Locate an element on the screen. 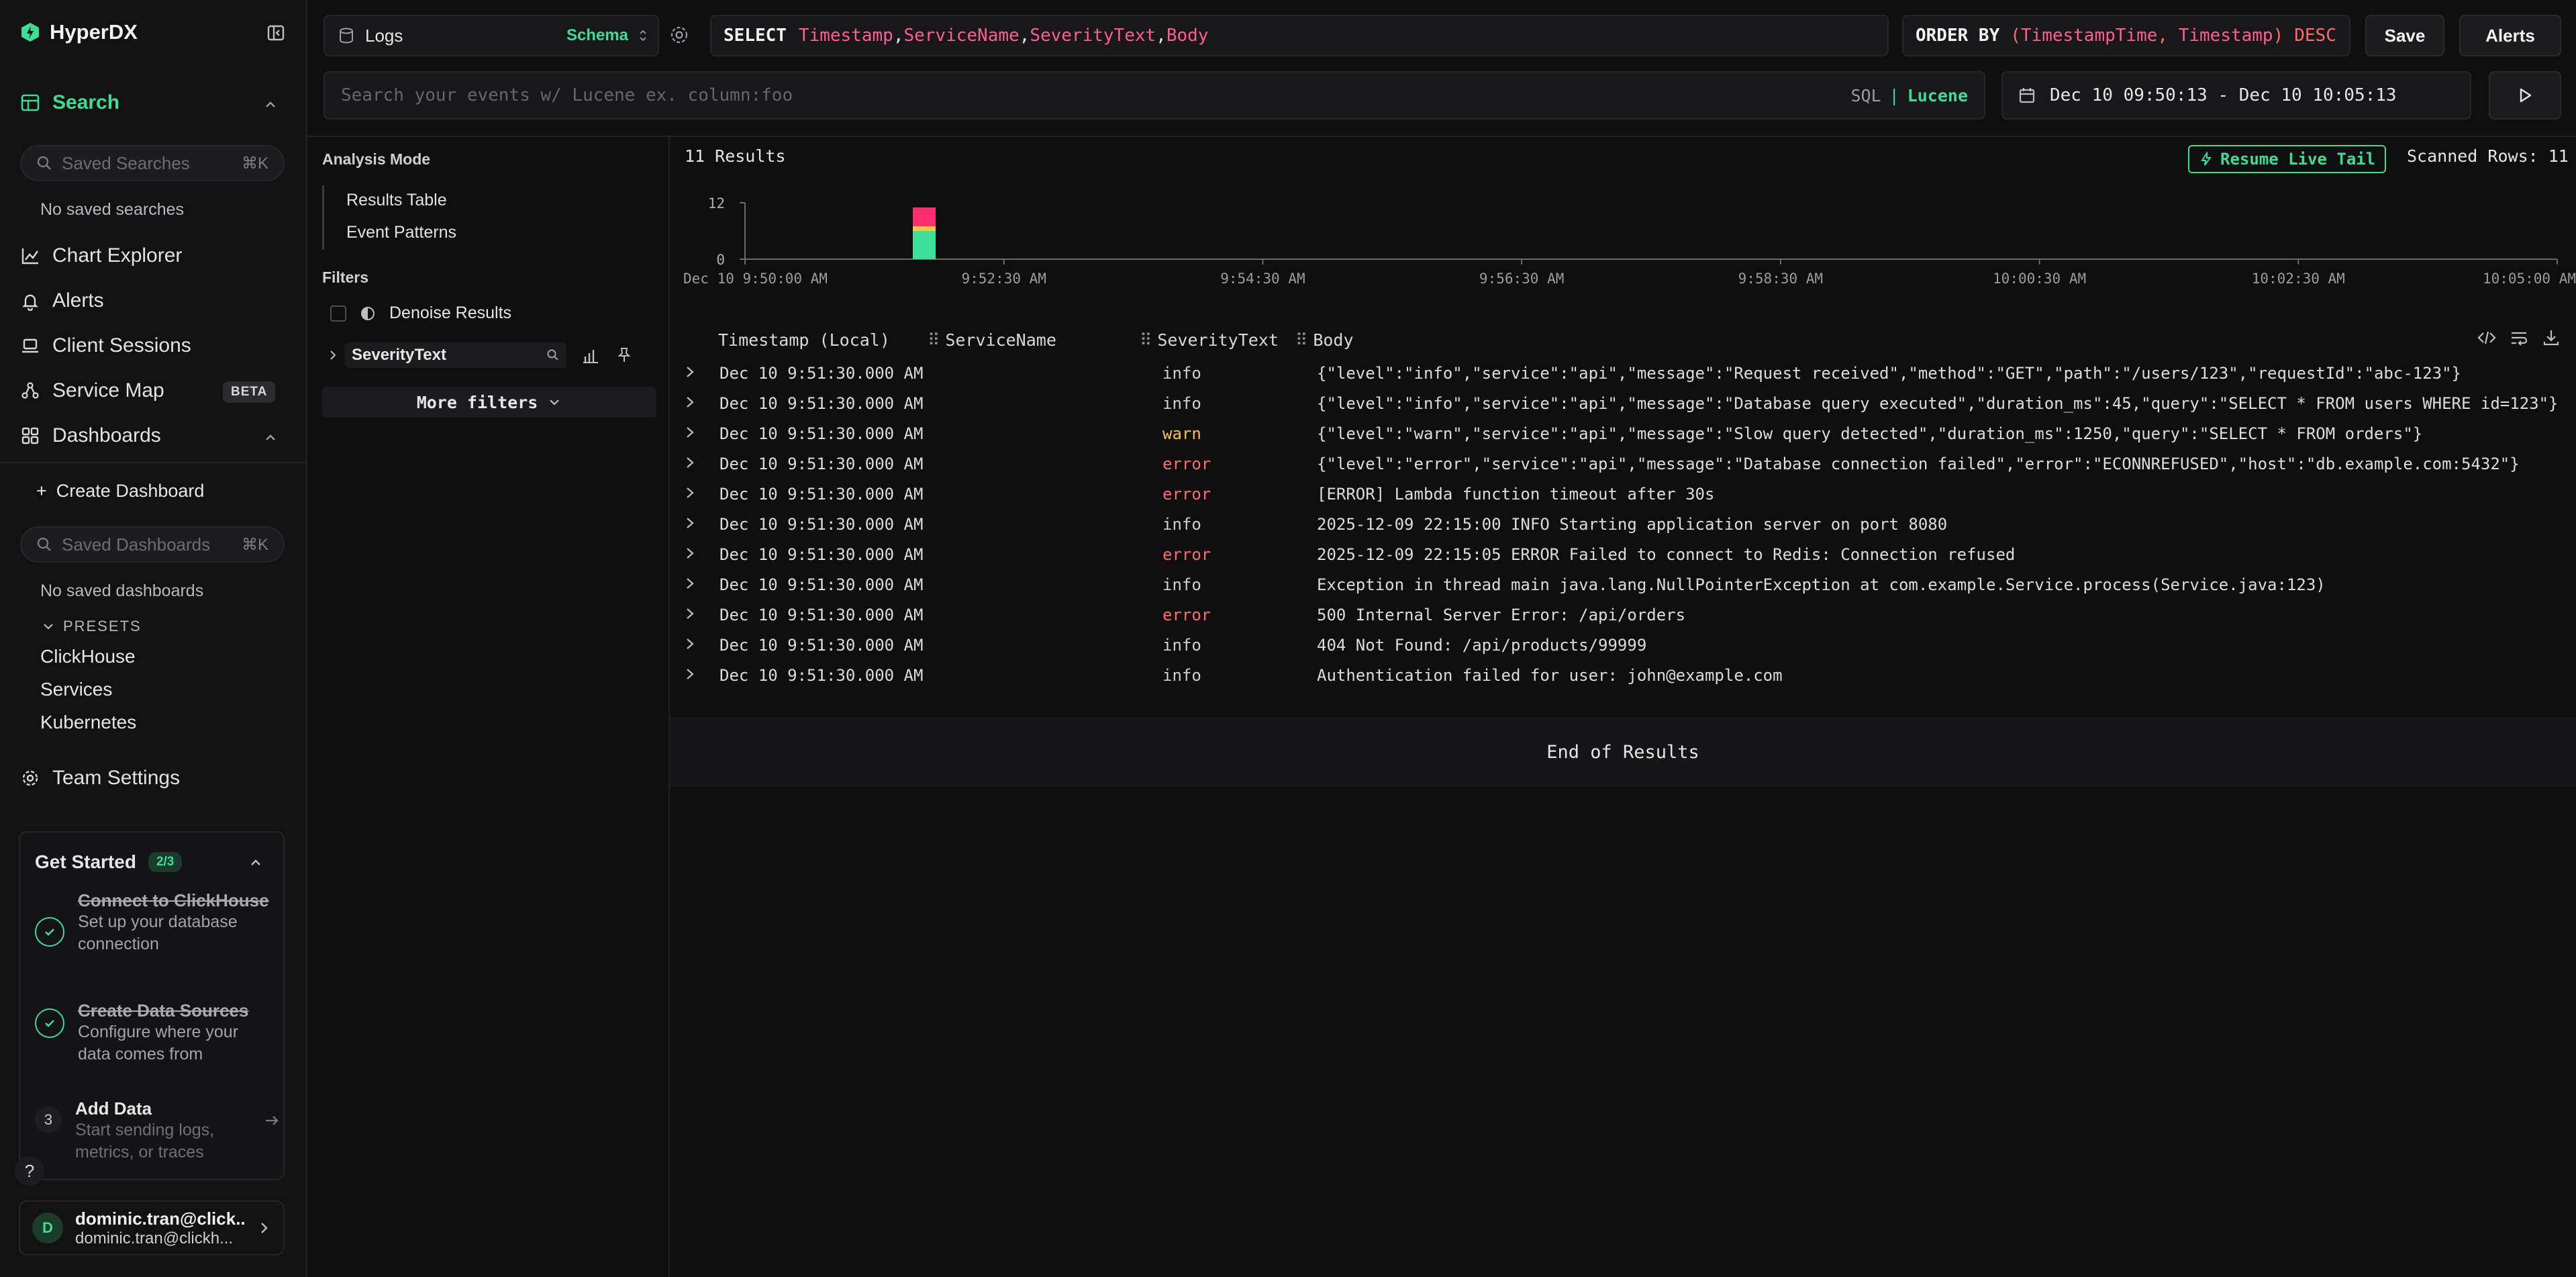 The image size is (2576, 1277). download-icon is located at coordinates (2551, 338).